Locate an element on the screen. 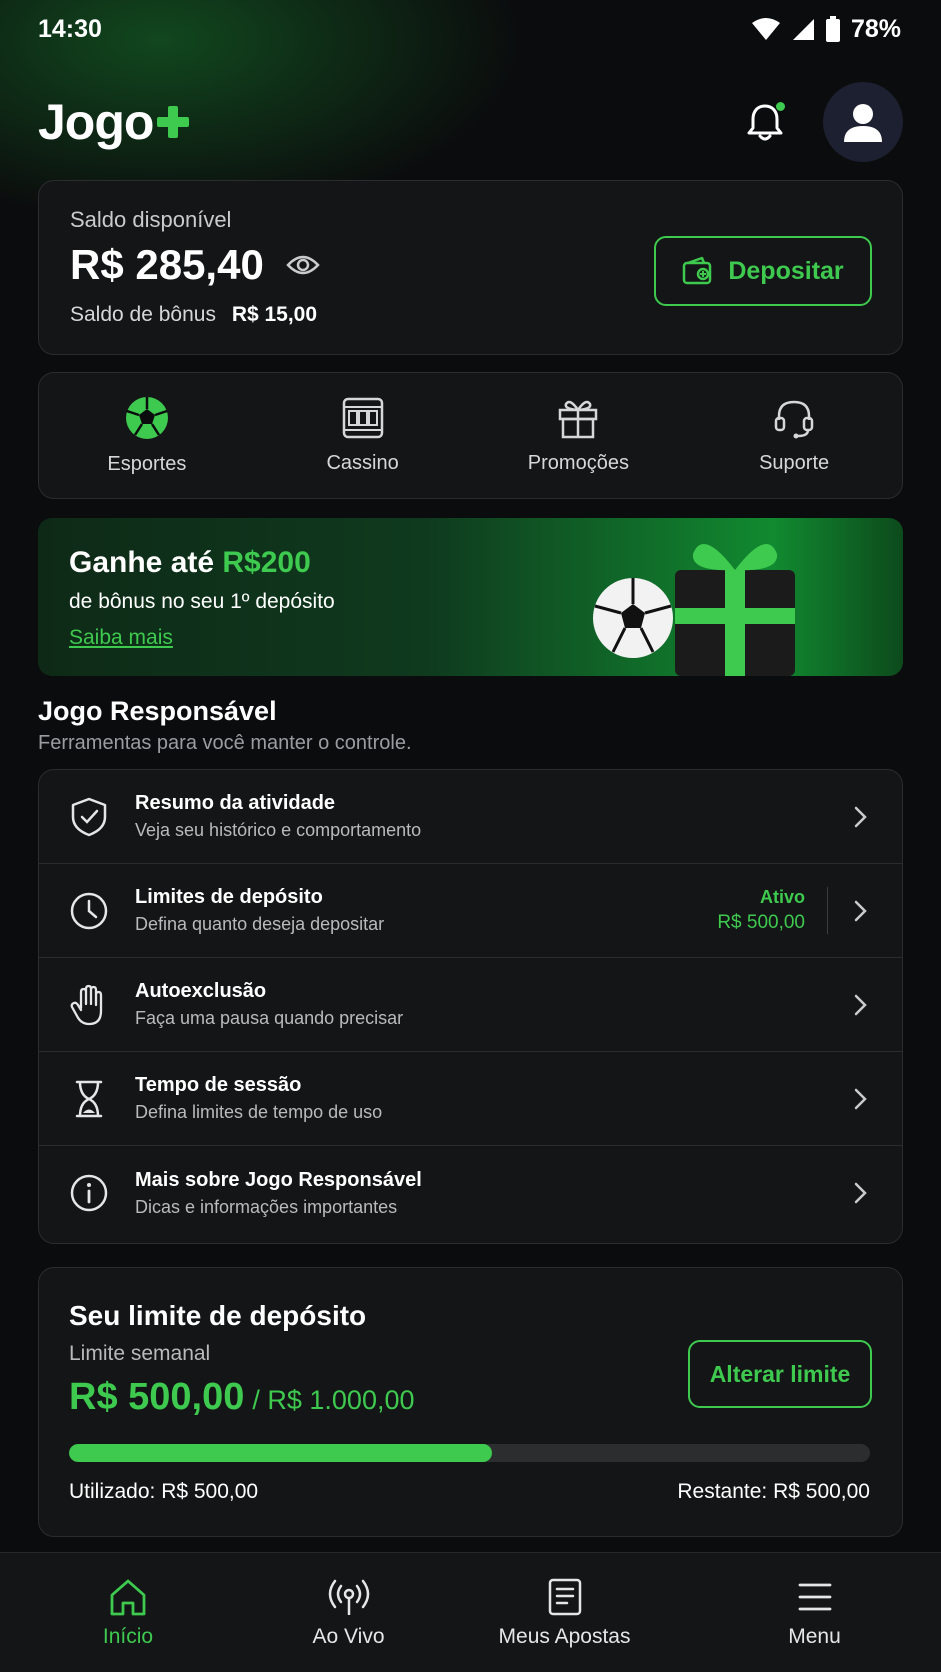 Image resolution: width=941 pixels, height=1672 pixels. rg-item-desc: Veja seu histórico e comportamento is located at coordinates (278, 830).